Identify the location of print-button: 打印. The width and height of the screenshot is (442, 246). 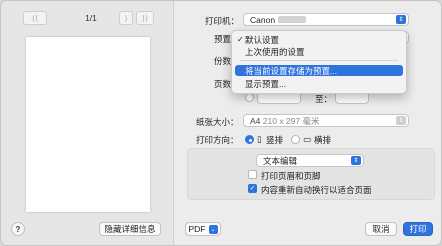
(418, 229).